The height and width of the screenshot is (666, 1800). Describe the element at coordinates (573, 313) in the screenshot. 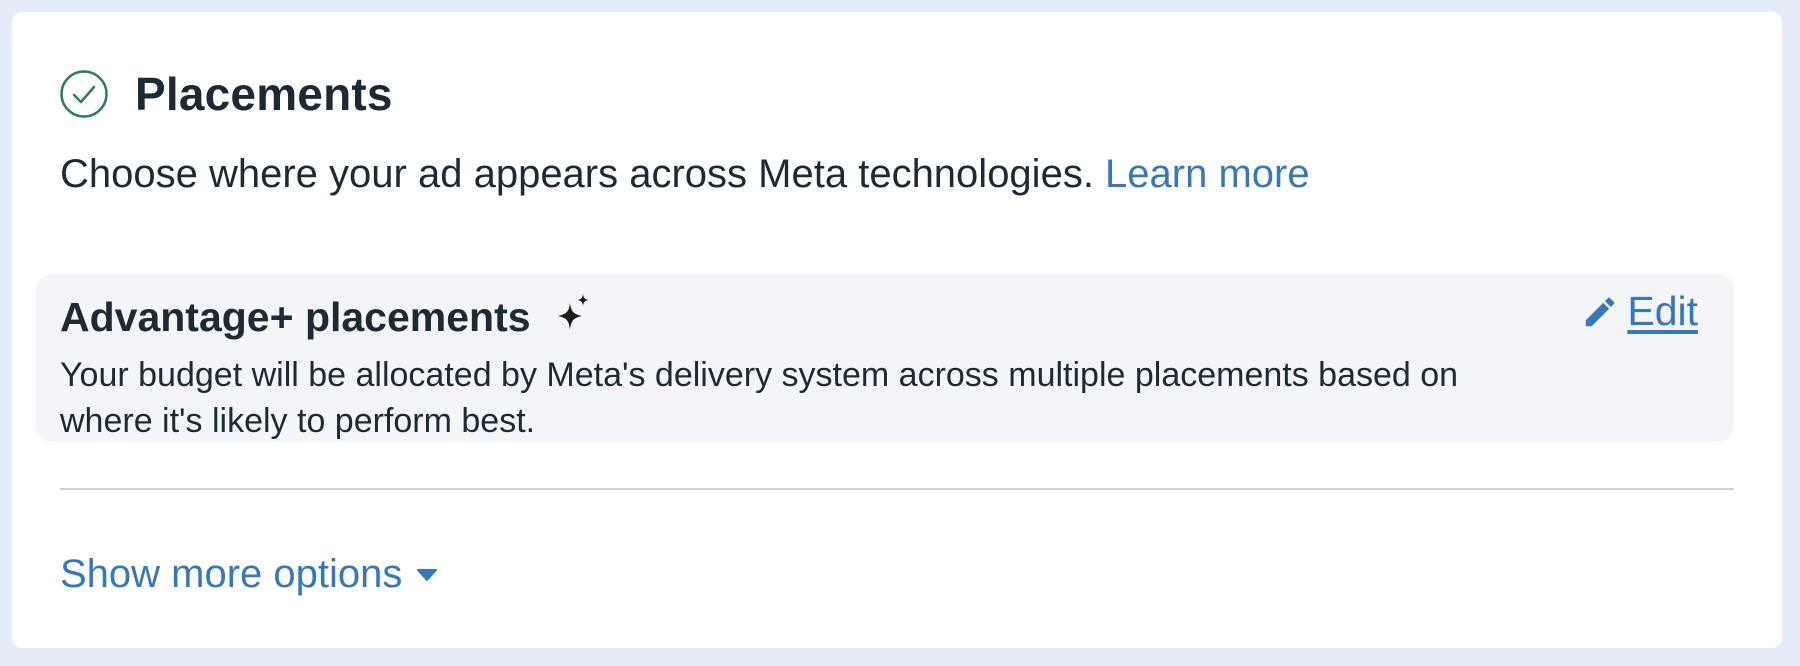

I see `sparkle-icon` at that location.